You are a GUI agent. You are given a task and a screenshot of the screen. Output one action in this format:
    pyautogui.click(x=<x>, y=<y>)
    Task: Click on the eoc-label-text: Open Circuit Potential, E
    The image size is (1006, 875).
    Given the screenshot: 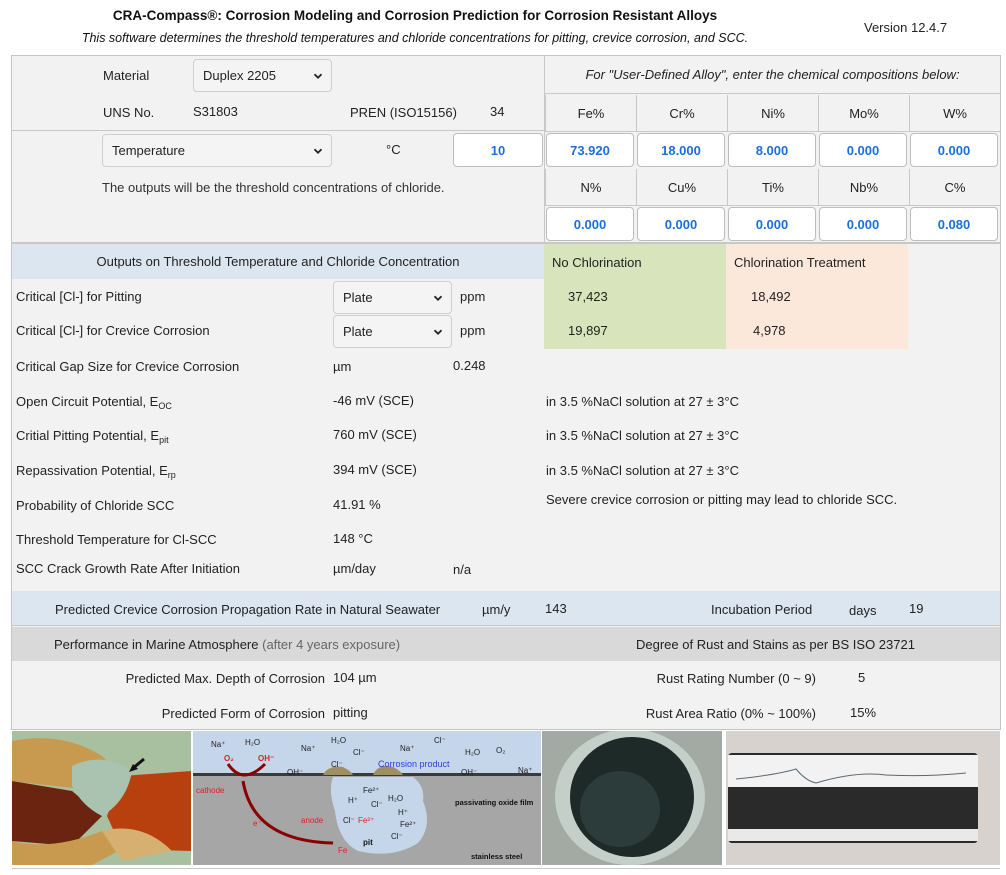 What is the action you would take?
    pyautogui.click(x=87, y=401)
    